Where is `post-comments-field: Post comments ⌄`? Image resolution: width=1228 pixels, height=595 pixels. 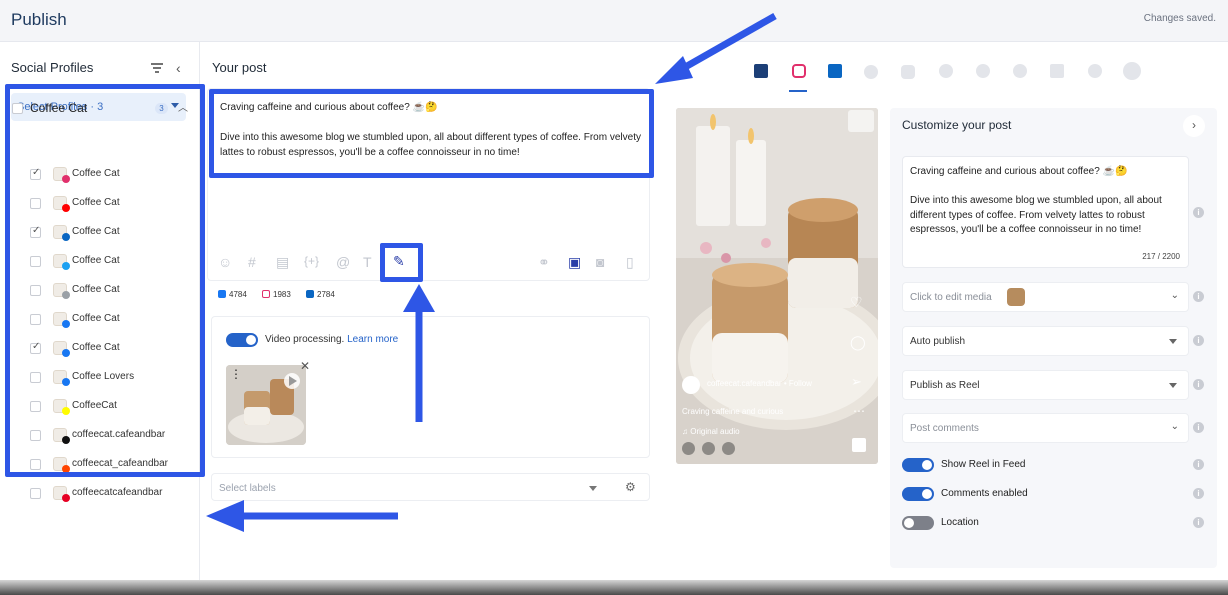
post-comments-field: Post comments ⌄ is located at coordinates (1045, 428).